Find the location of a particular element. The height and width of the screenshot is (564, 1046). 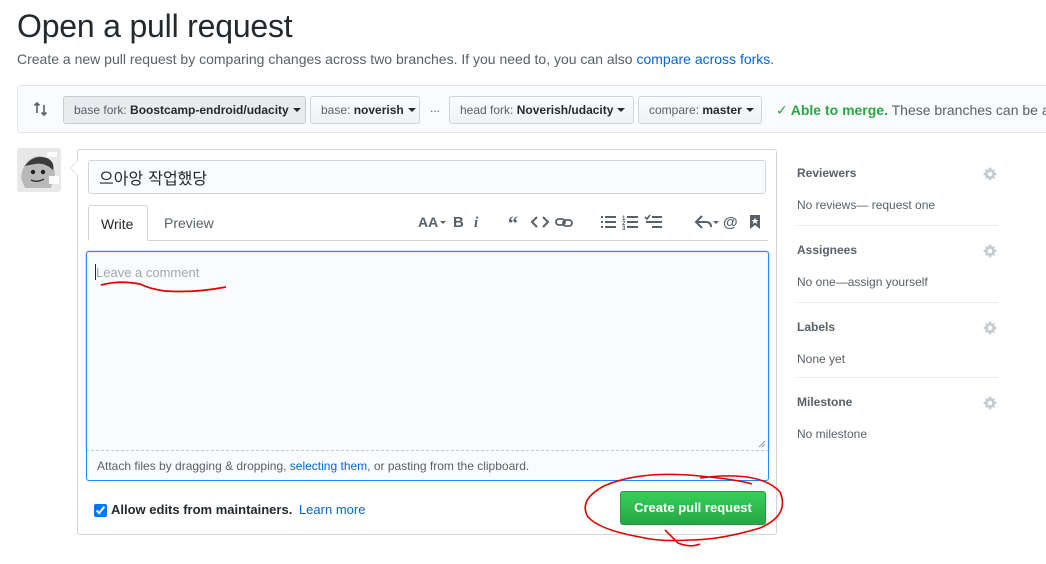

avatar-image is located at coordinates (39, 170).